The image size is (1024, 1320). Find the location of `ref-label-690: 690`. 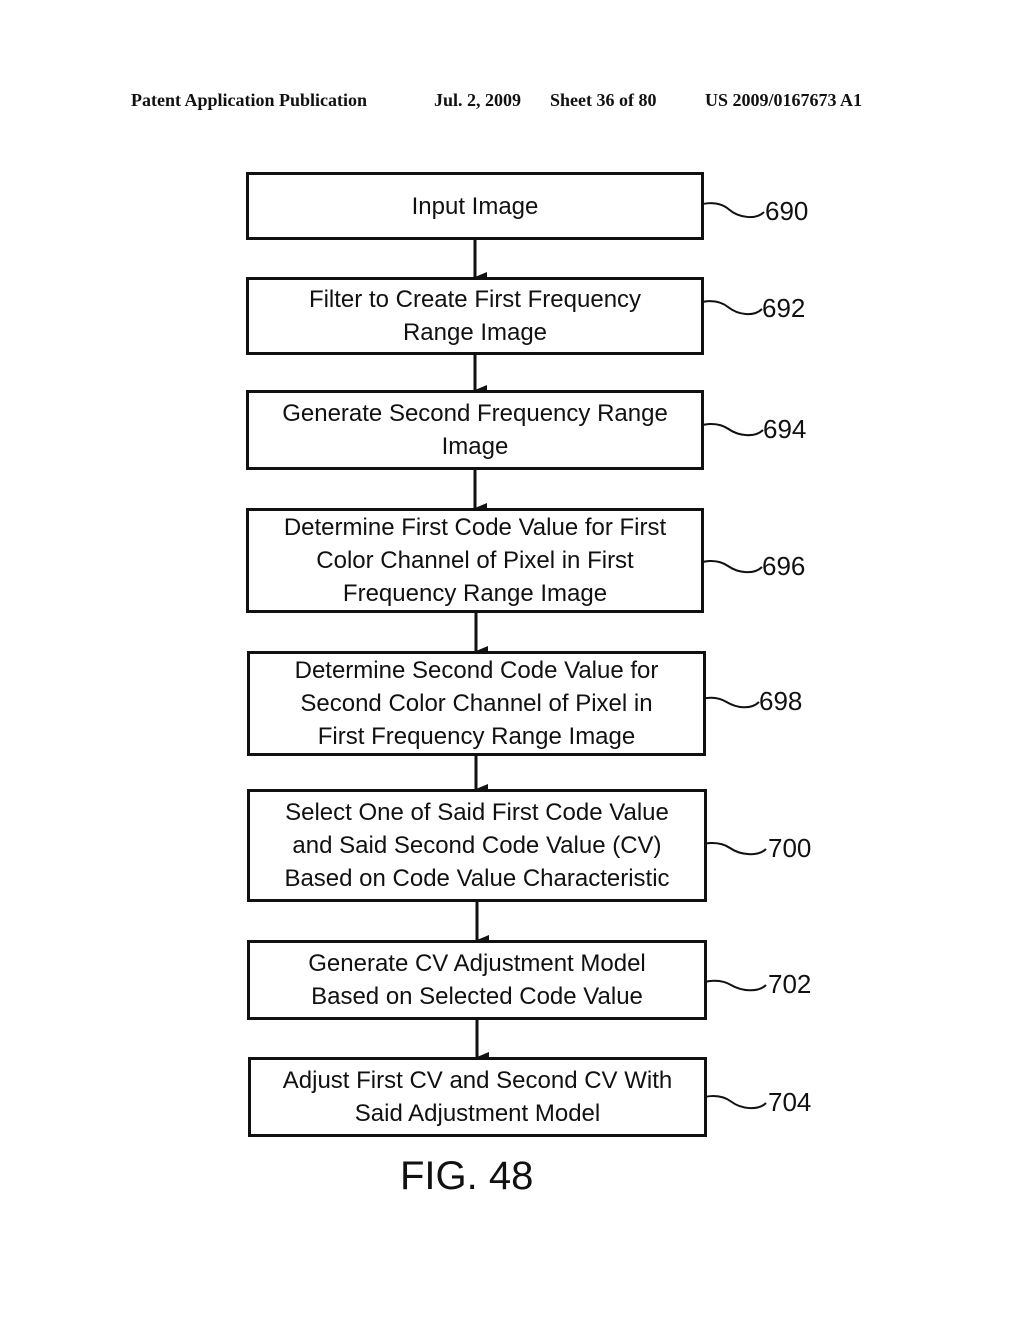

ref-label-690: 690 is located at coordinates (787, 211).